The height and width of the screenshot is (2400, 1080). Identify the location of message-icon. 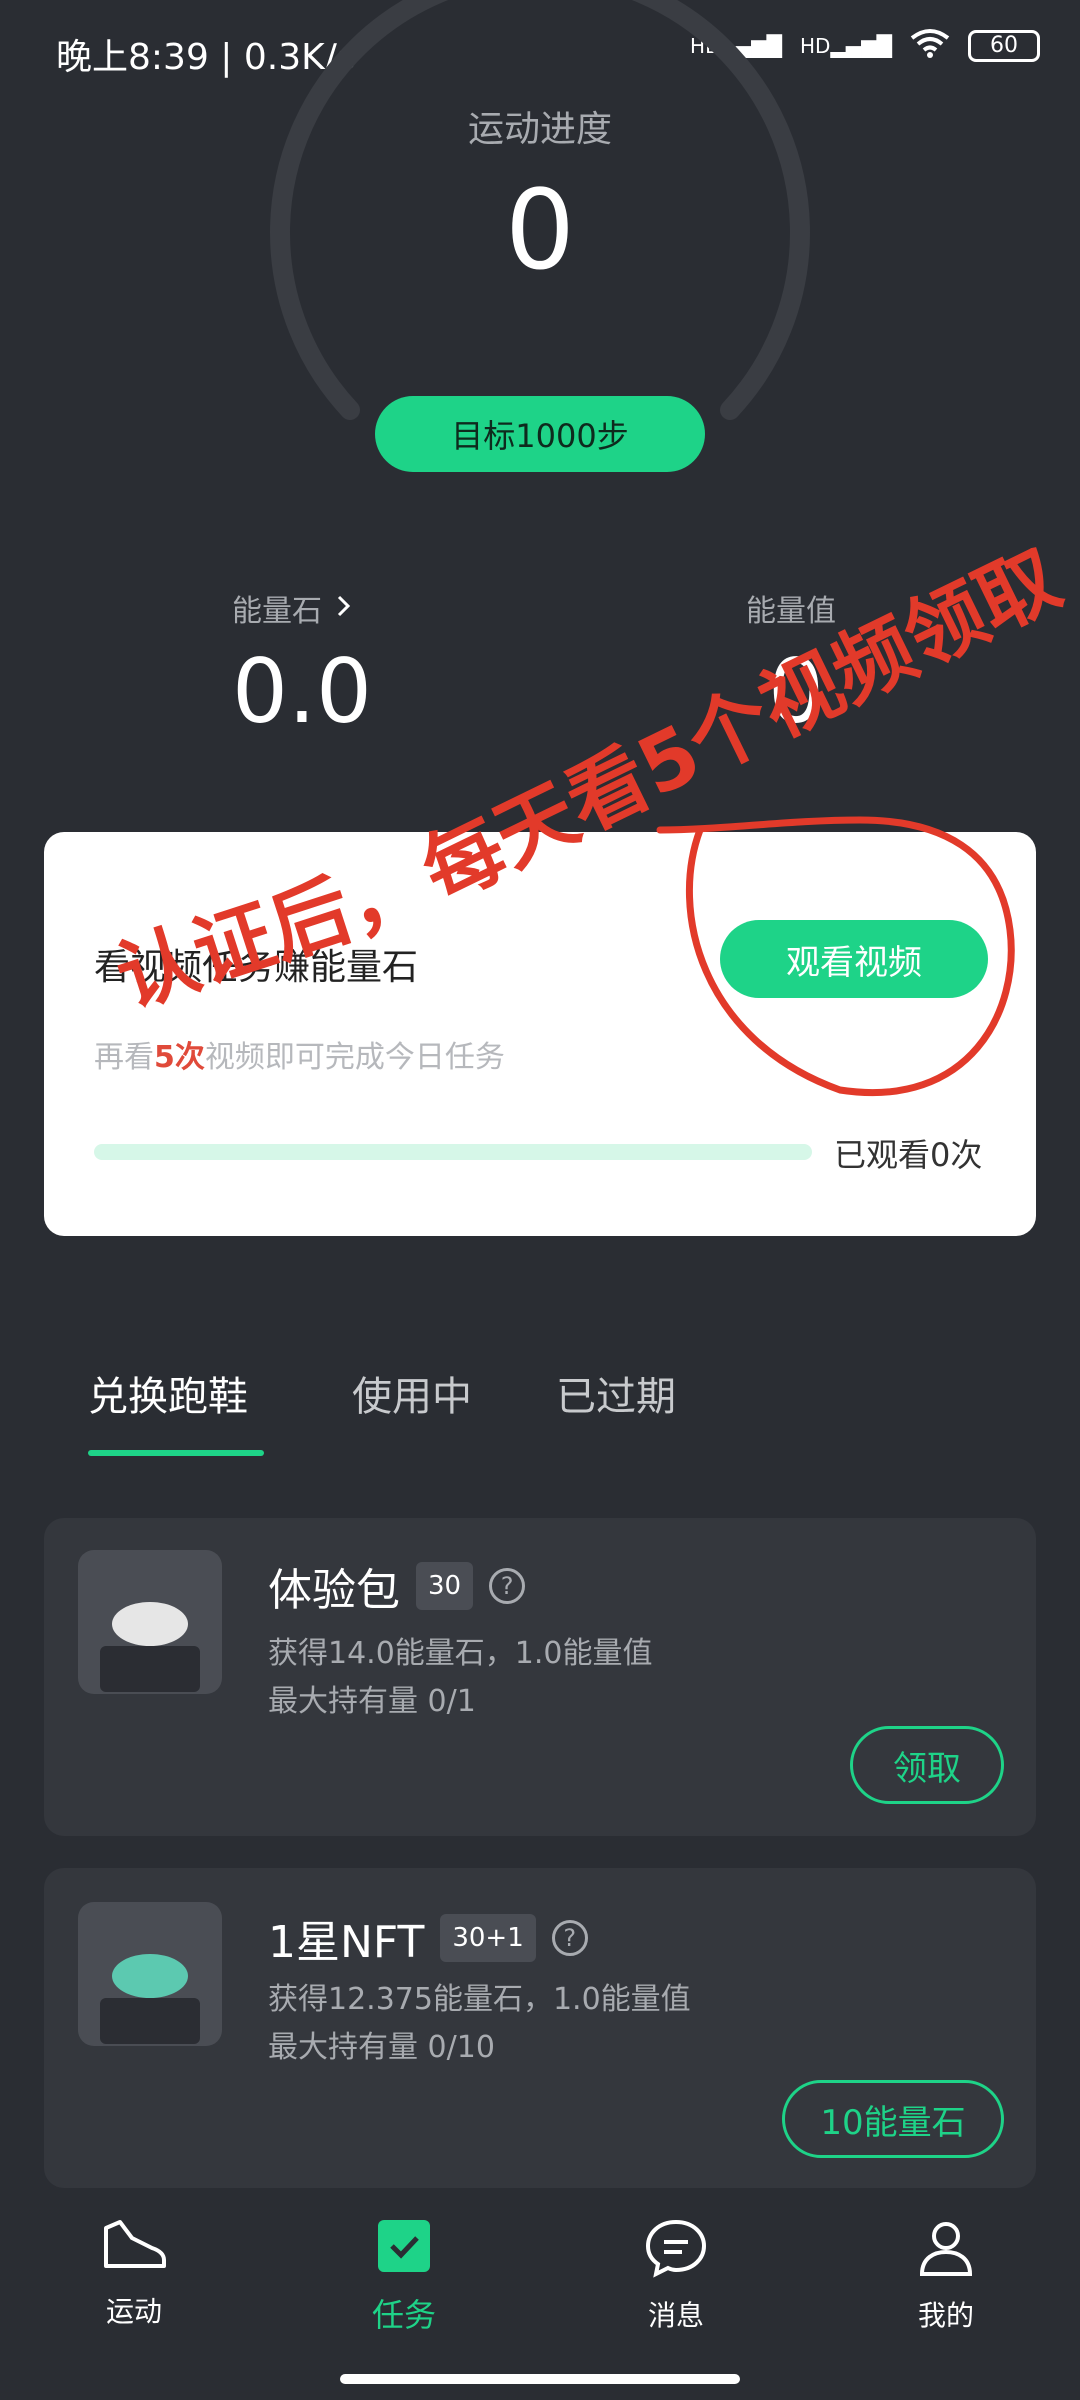
(676, 2250).